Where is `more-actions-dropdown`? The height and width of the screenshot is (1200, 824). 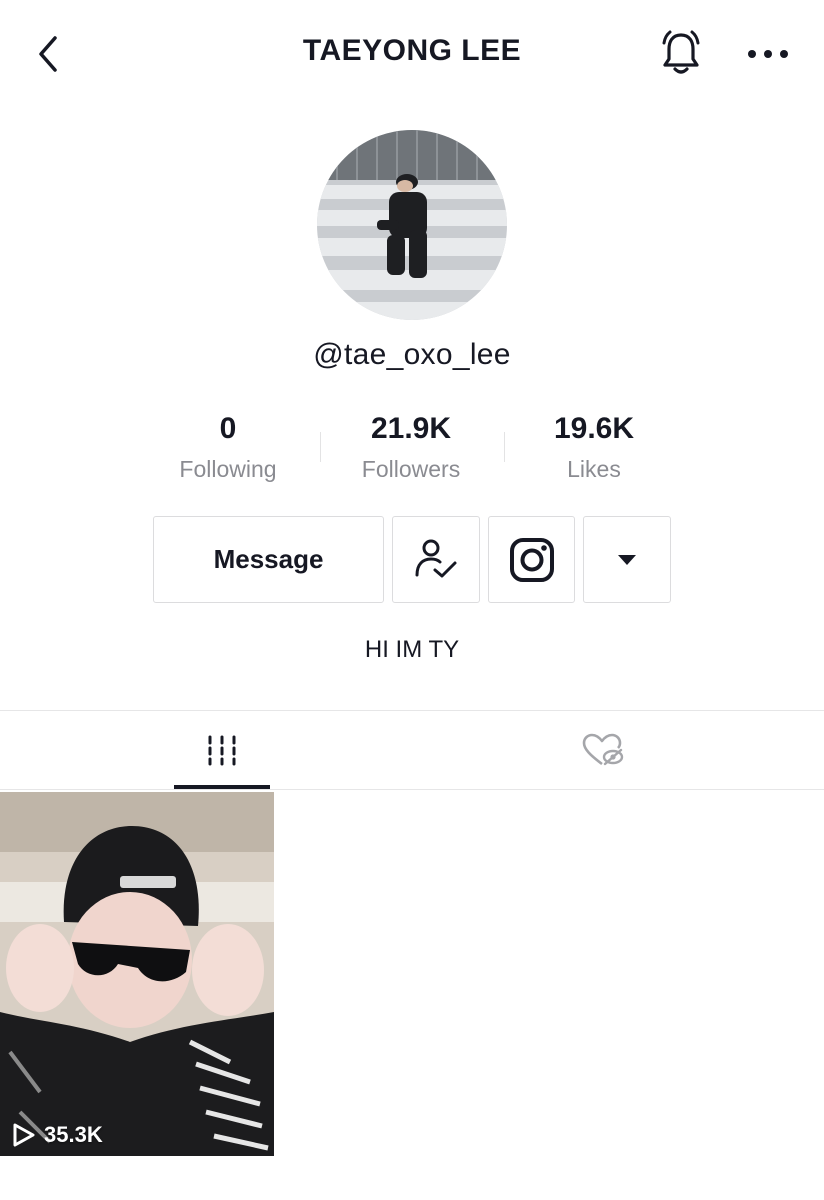
more-actions-dropdown is located at coordinates (627, 559).